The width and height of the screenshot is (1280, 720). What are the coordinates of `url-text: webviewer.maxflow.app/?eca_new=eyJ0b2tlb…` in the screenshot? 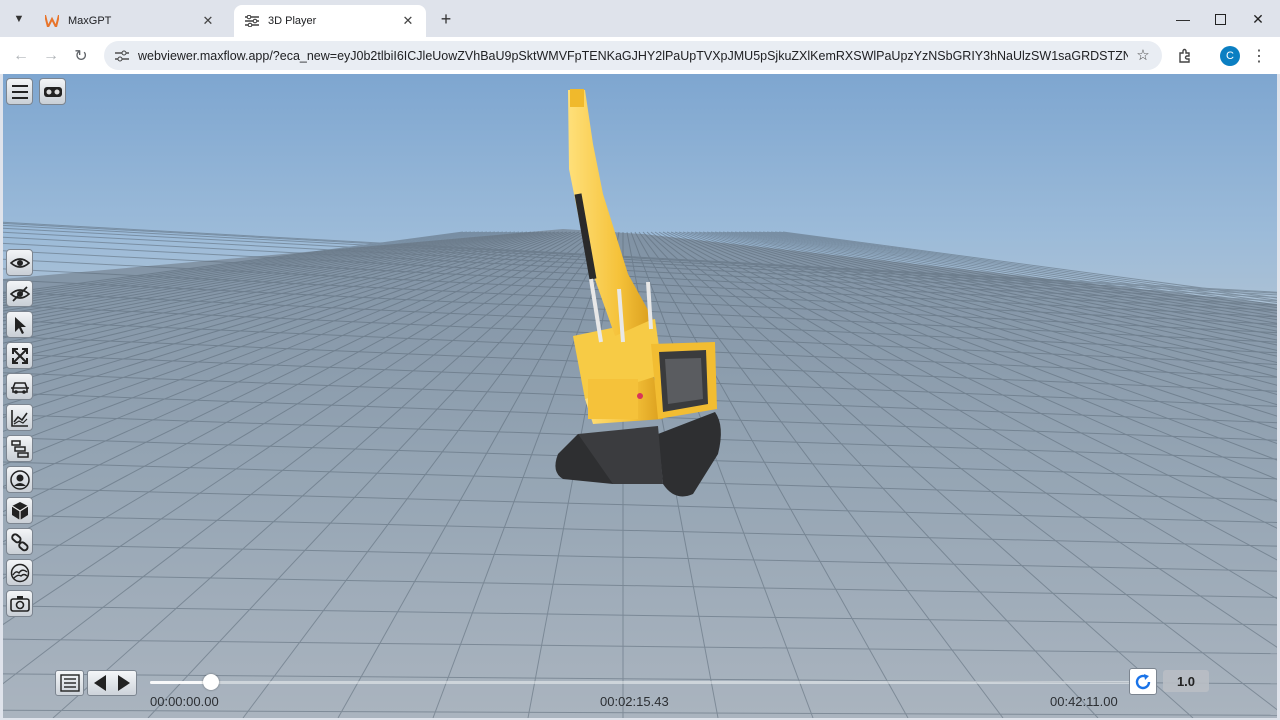 It's located at (633, 55).